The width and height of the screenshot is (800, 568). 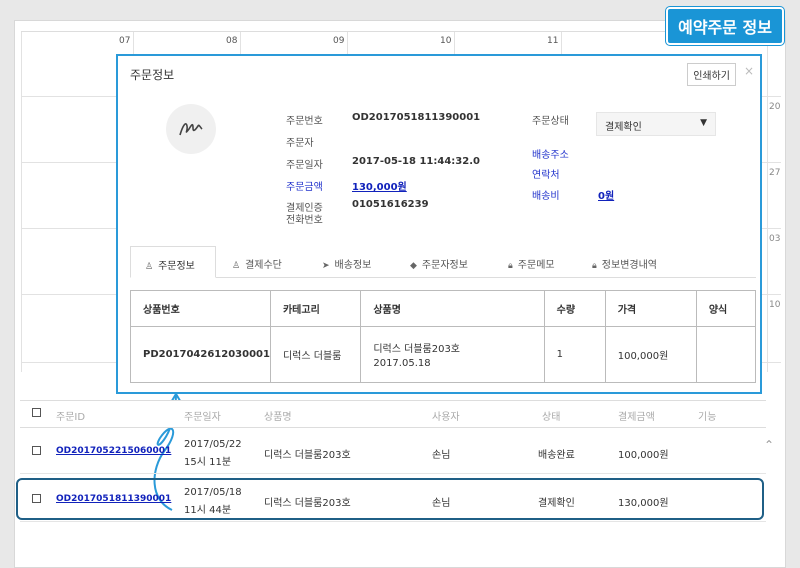 I want to click on column-header: 양식, so click(x=726, y=308).